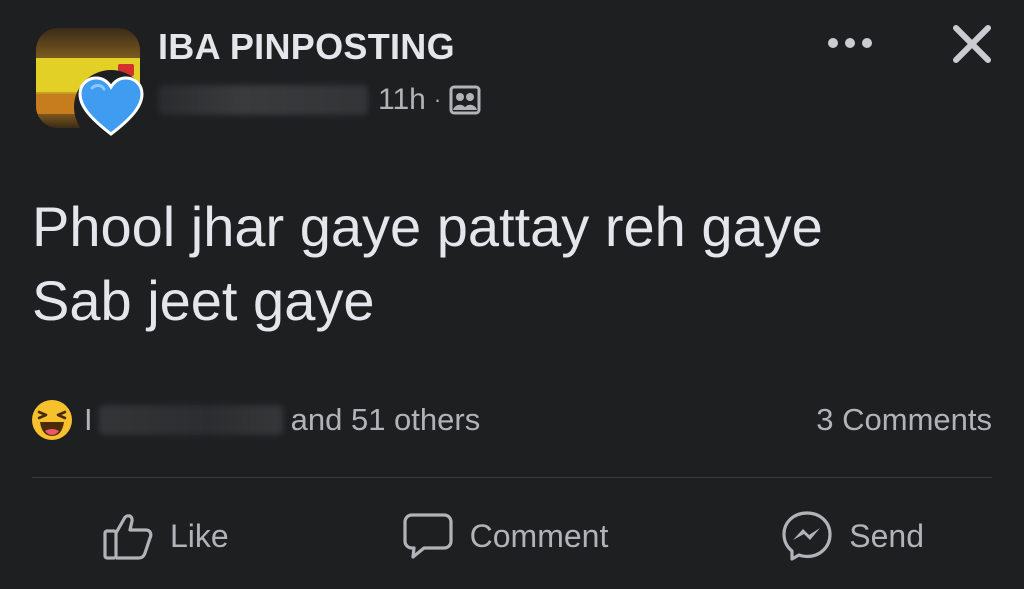  I want to click on avatar, so click(92, 86).